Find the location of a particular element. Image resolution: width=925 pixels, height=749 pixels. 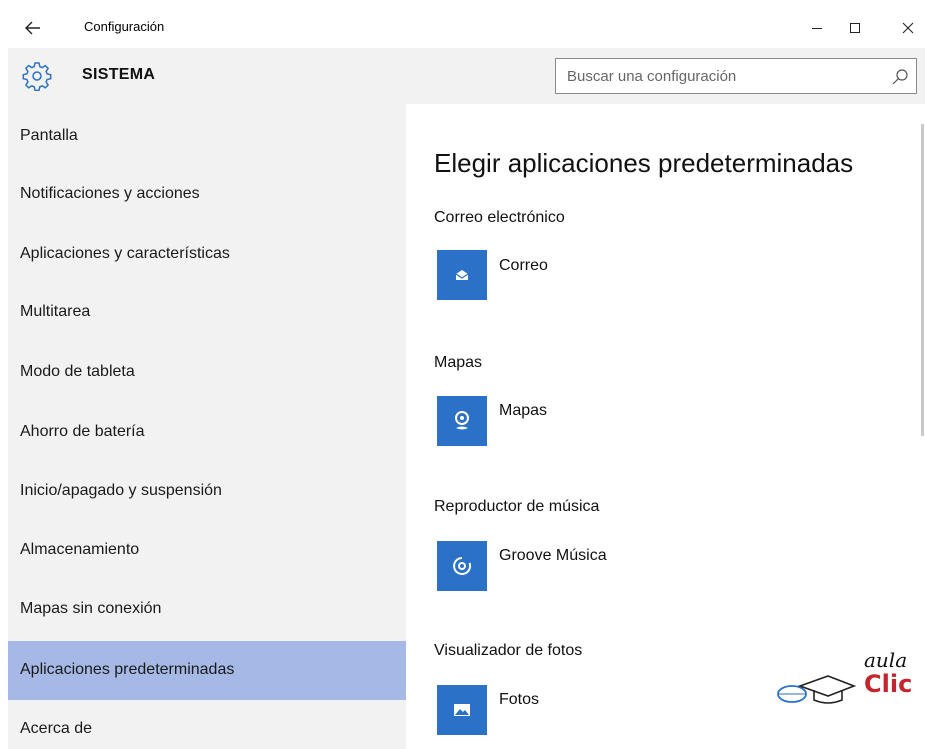

sidebar-item-label: Notificaciones y acciones is located at coordinates (110, 193).